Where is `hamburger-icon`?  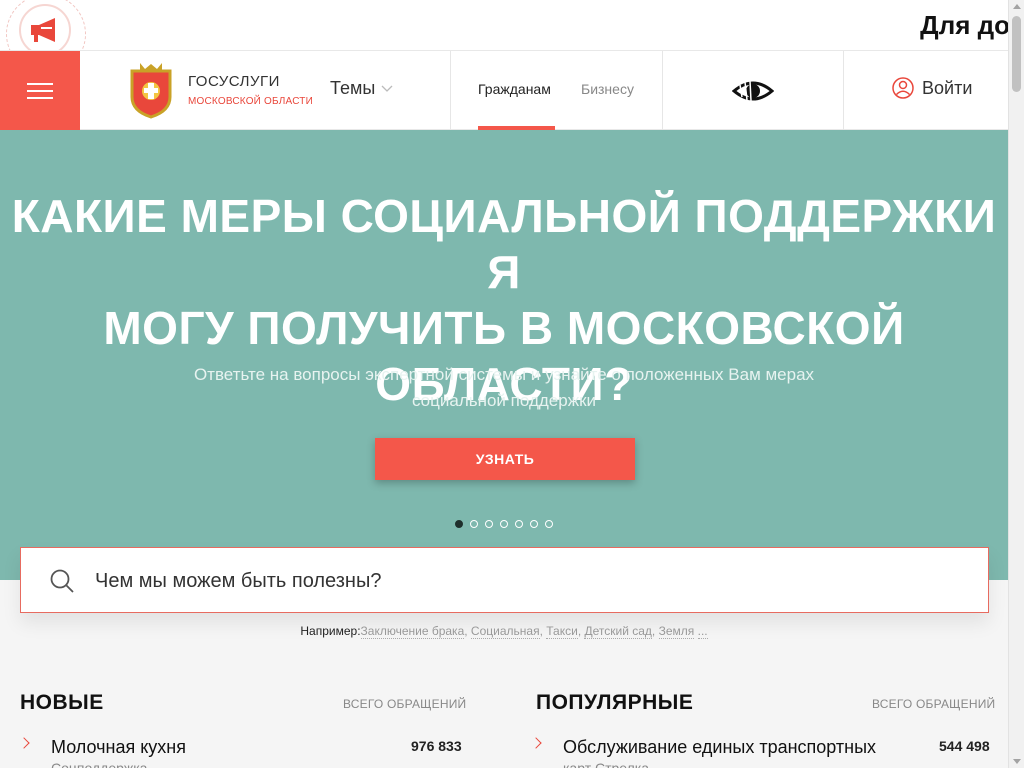
hamburger-icon is located at coordinates (40, 91).